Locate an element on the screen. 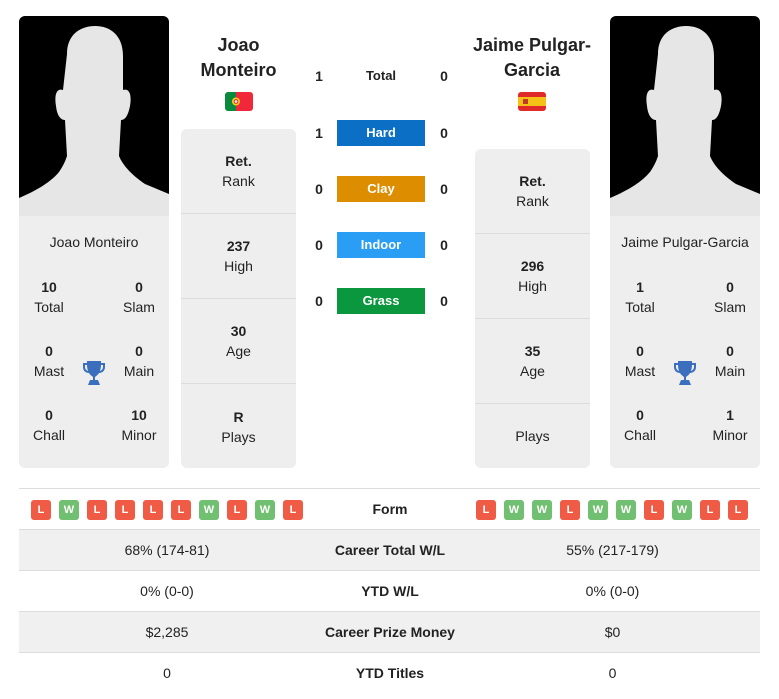 The height and width of the screenshot is (699, 779). player1-stats-card: Ret. Rank 237 High 30 Age R Plays is located at coordinates (238, 298).